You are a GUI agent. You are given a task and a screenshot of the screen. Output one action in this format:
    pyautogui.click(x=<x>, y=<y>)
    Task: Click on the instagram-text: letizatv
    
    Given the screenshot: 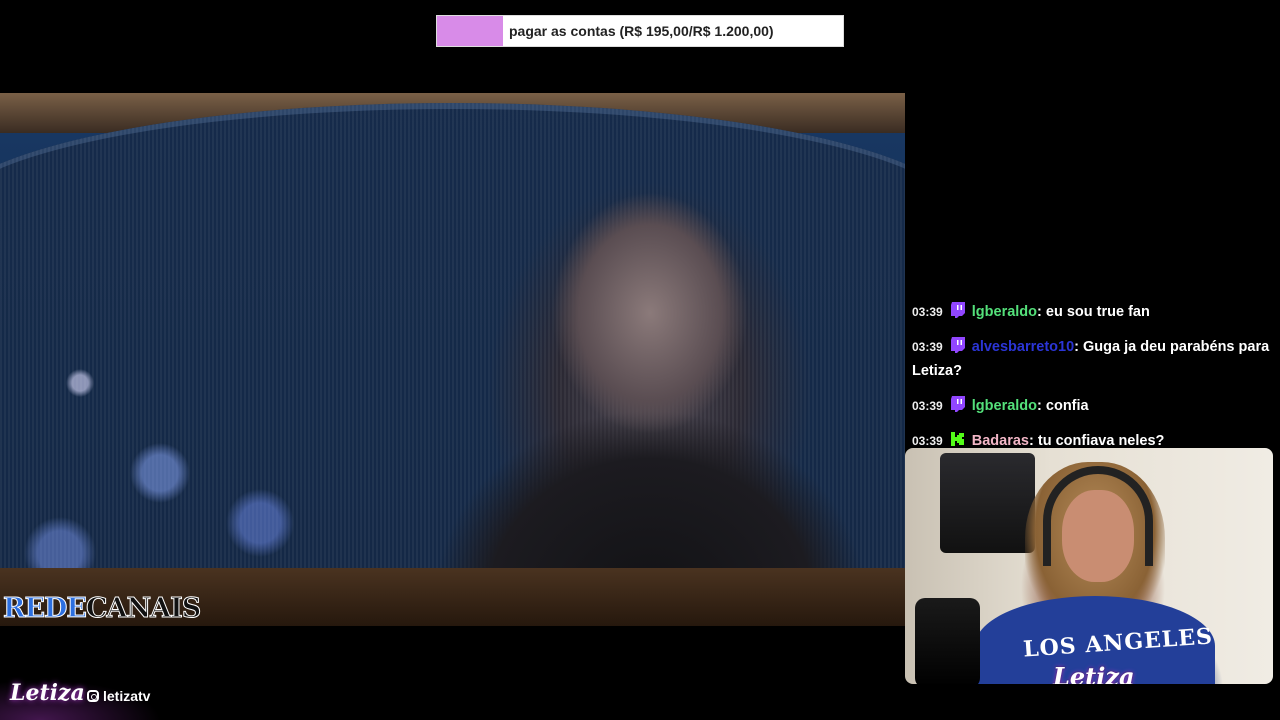 What is the action you would take?
    pyautogui.click(x=127, y=696)
    